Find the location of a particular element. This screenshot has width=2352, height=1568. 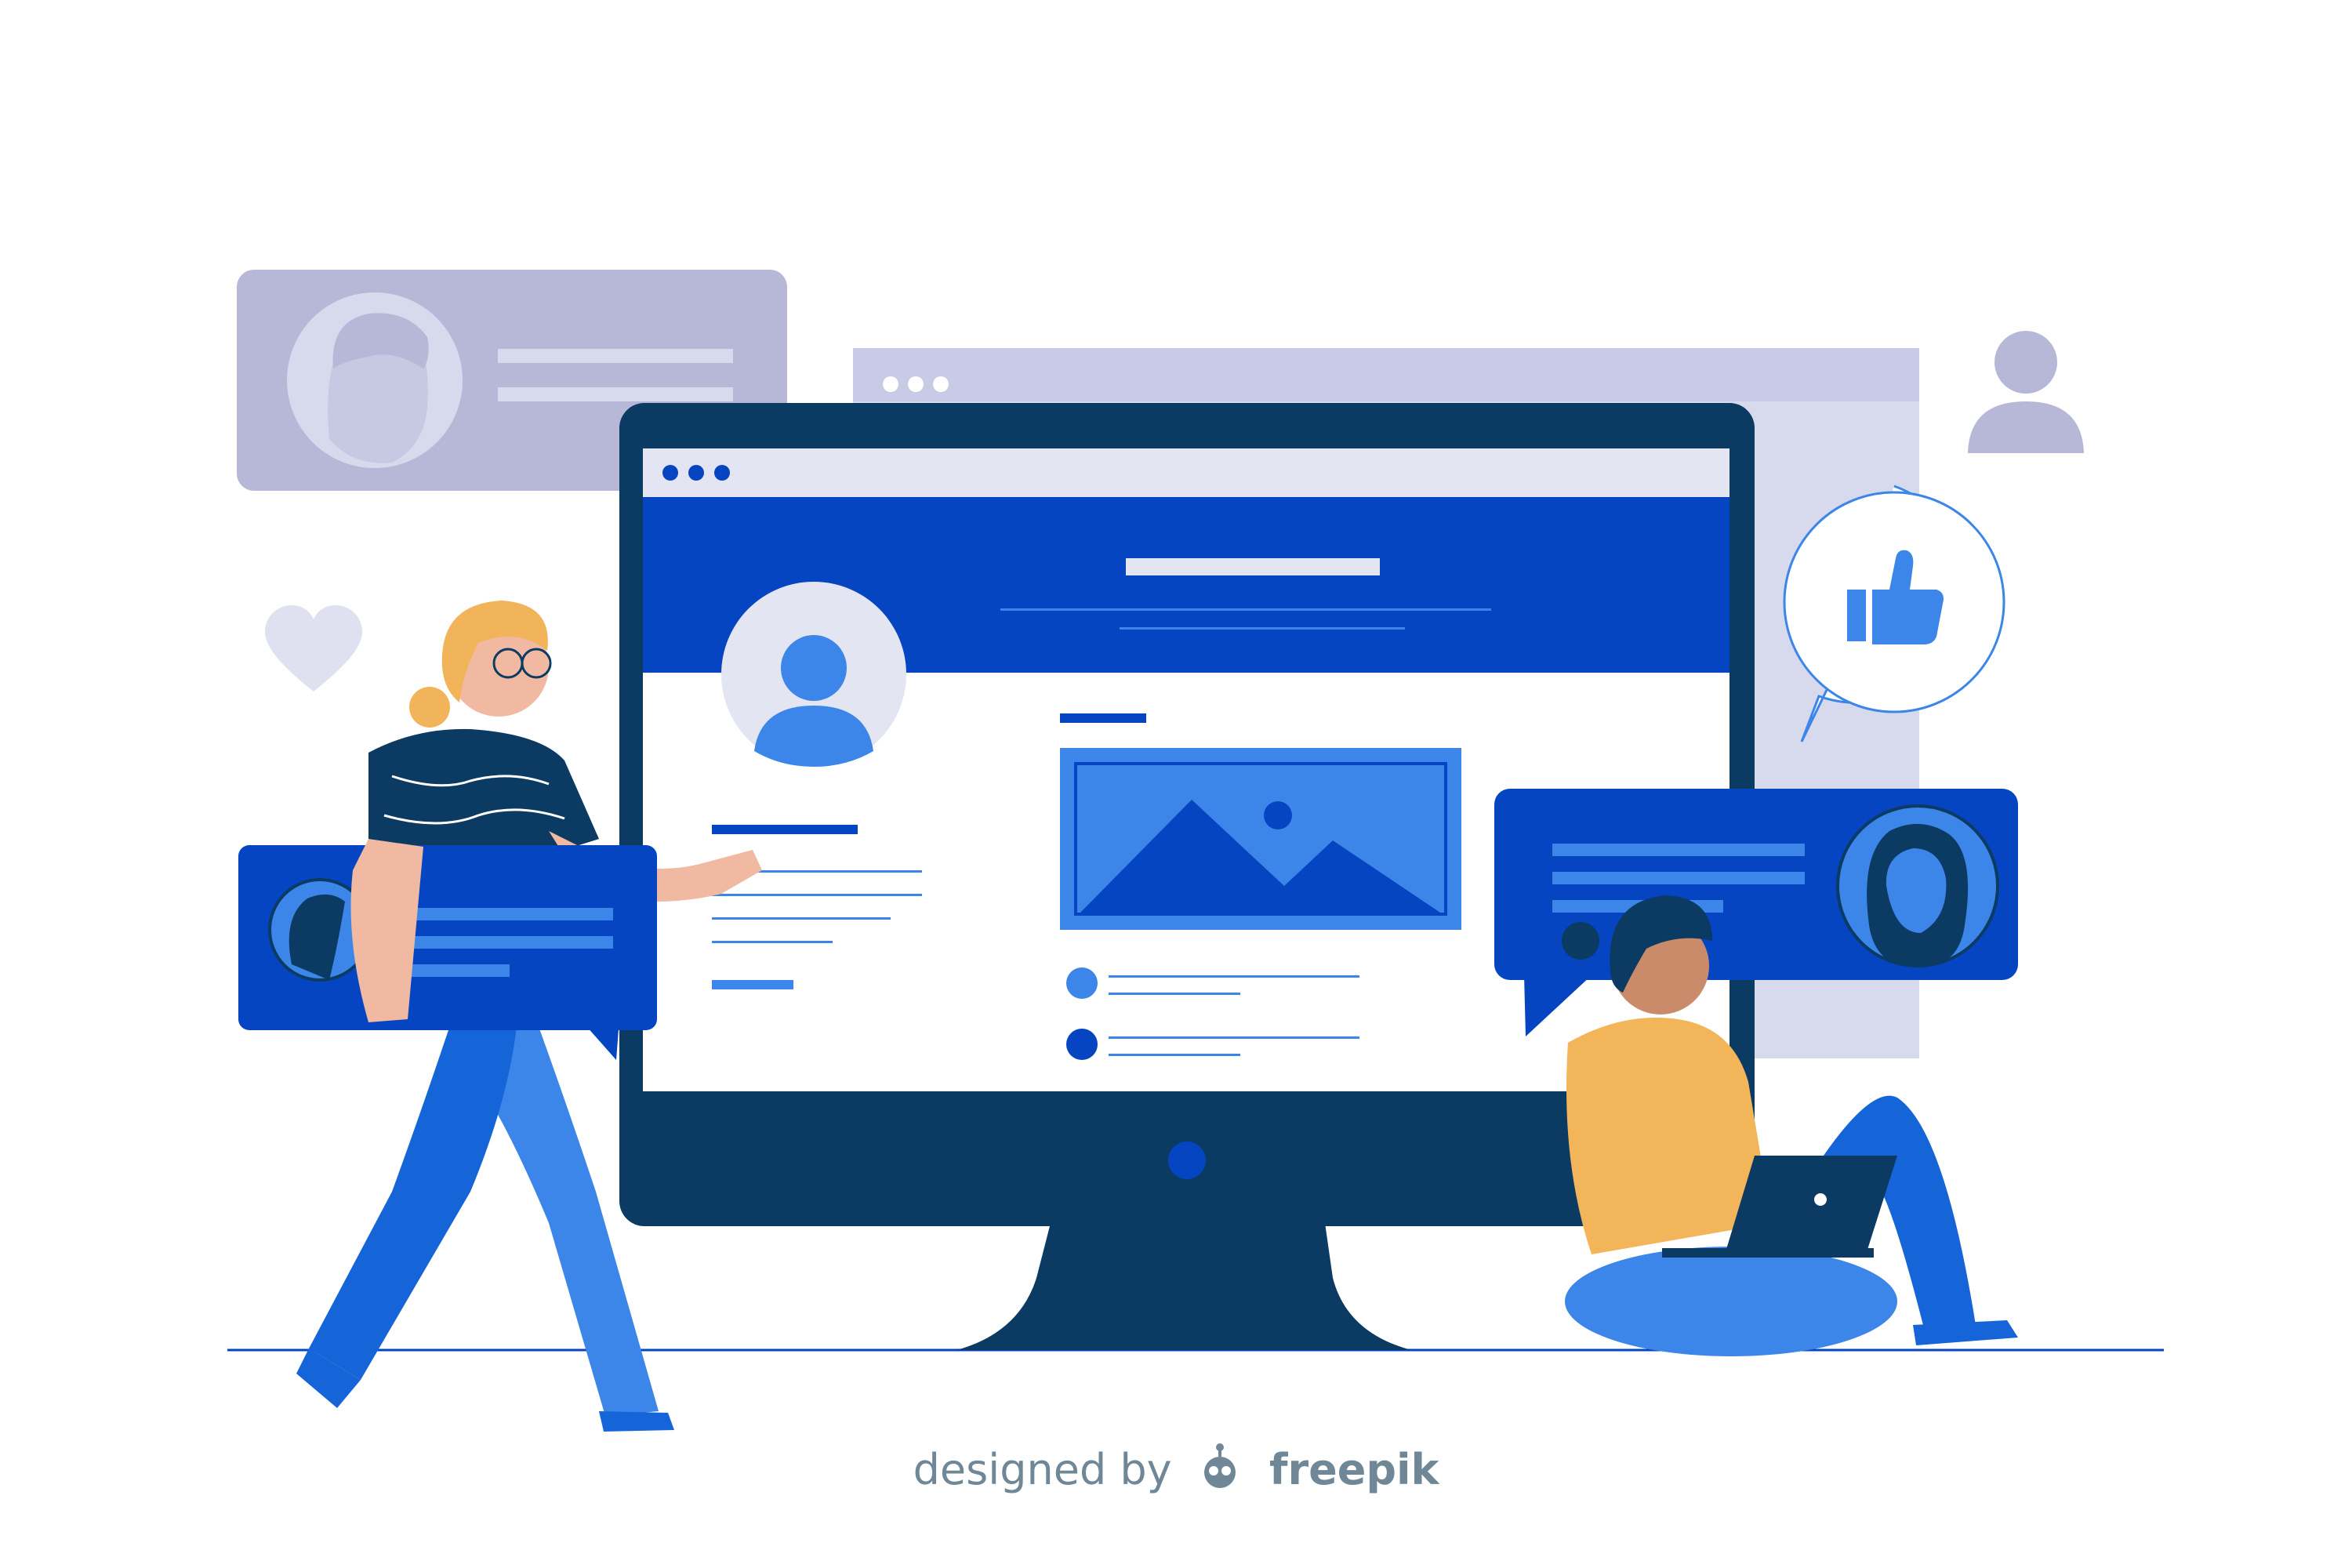

avatar-man-face is located at coordinates (378, 388).